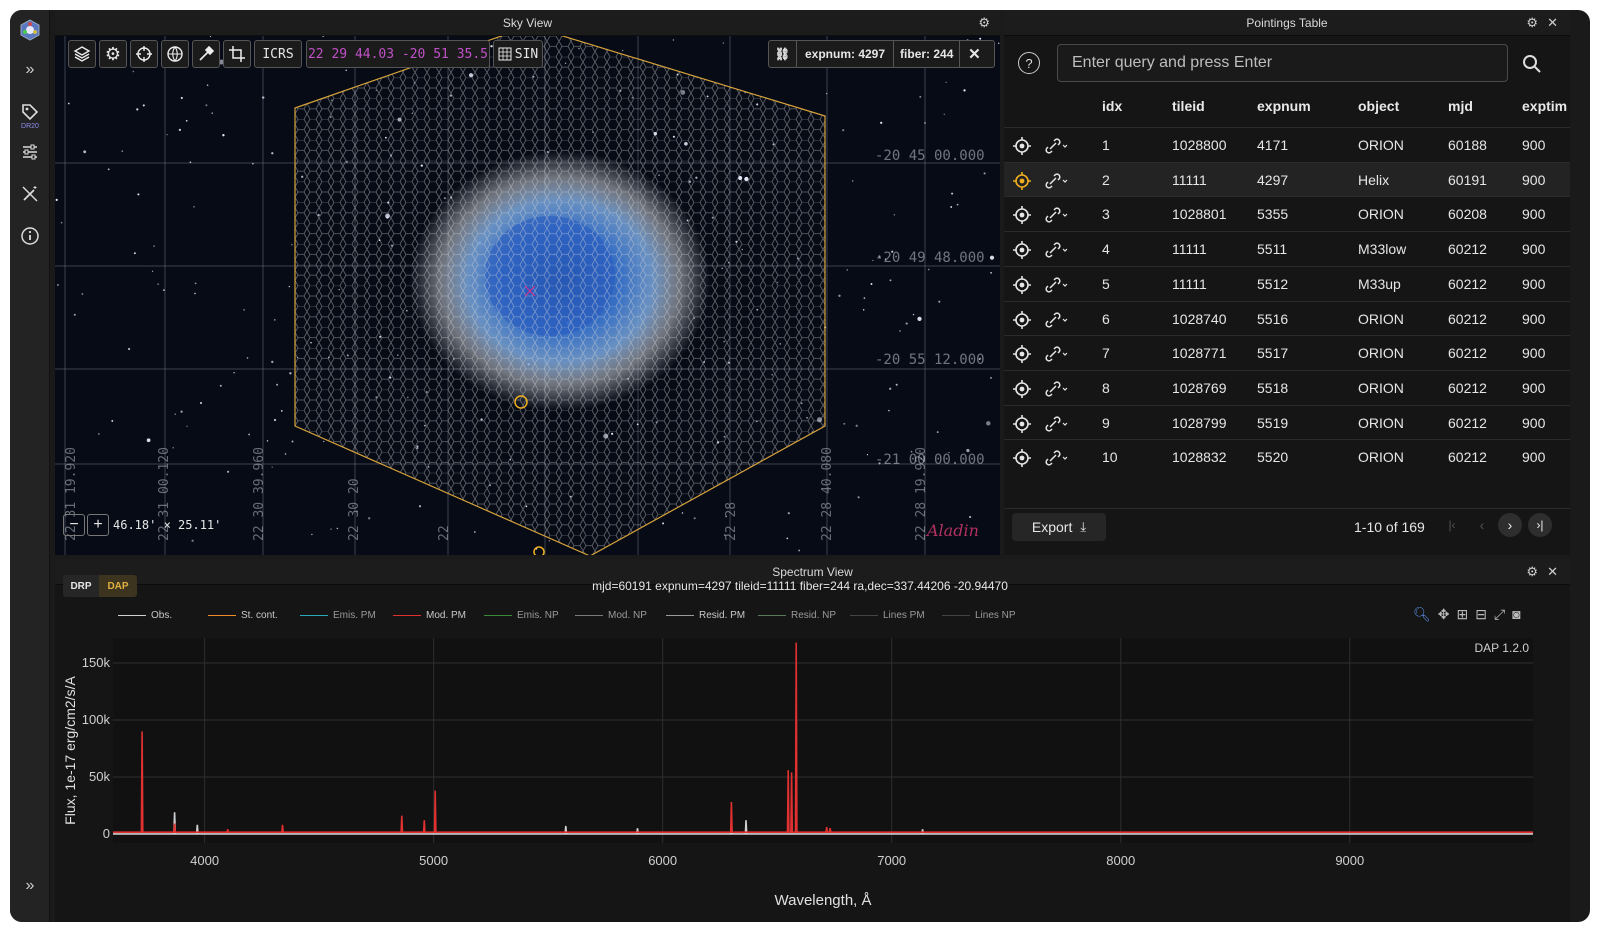  I want to click on layers-button, so click(82, 54).